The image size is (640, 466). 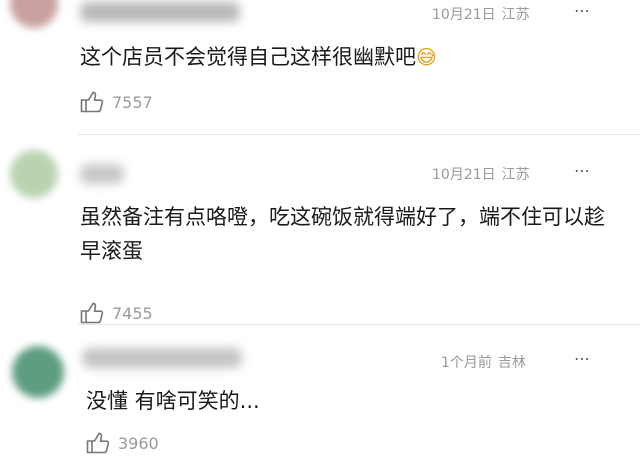 What do you see at coordinates (132, 313) in the screenshot?
I see `like-count: 7455` at bounding box center [132, 313].